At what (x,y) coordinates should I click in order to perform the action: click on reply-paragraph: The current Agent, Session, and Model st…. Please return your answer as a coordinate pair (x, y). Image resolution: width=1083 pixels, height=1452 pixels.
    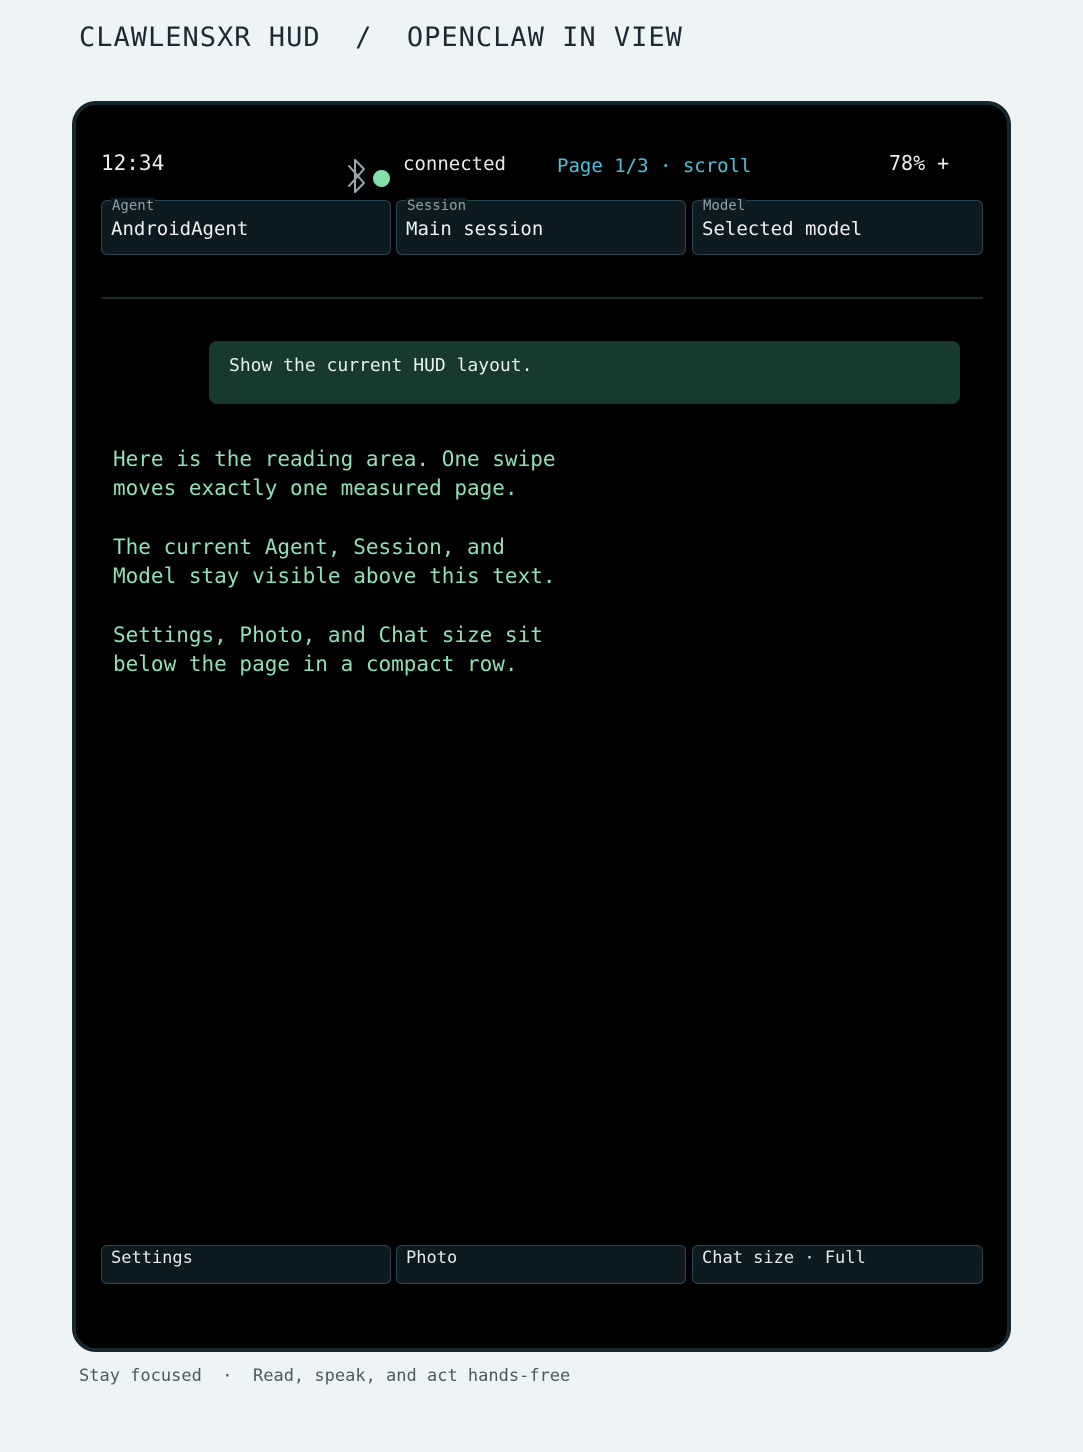
    Looking at the image, I should click on (334, 561).